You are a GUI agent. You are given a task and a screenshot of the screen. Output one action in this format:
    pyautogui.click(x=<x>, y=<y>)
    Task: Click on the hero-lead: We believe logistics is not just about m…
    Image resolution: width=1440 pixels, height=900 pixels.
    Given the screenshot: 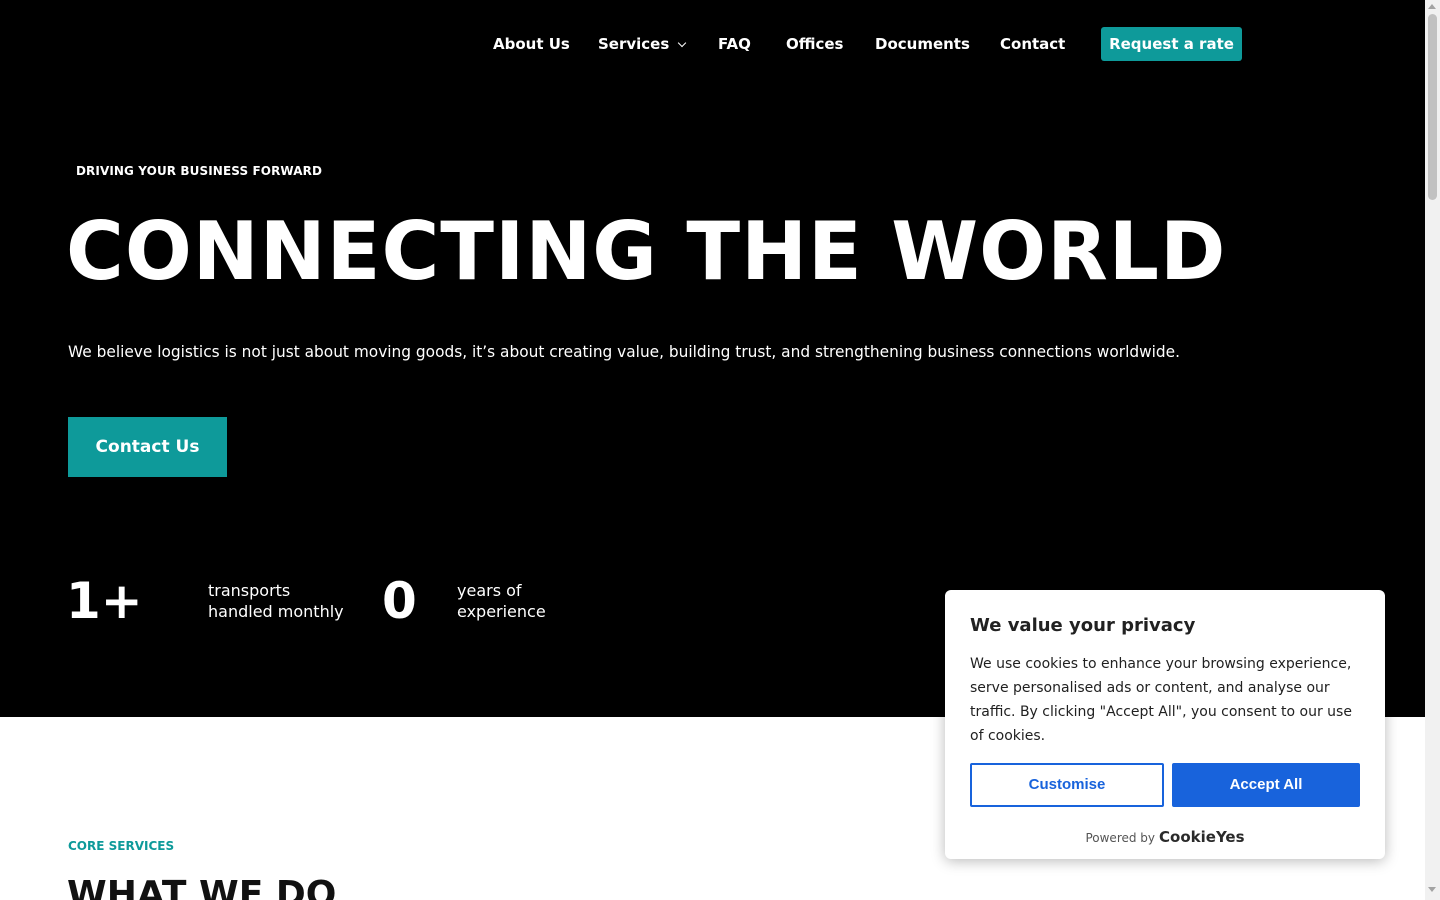 What is the action you would take?
    pyautogui.click(x=624, y=351)
    